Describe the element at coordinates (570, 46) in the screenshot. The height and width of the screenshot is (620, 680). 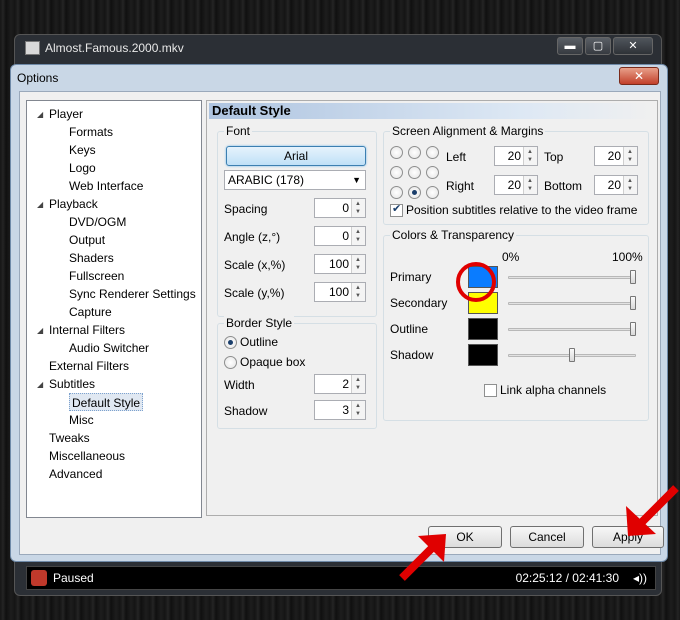
I see `minimize-button: ▬` at that location.